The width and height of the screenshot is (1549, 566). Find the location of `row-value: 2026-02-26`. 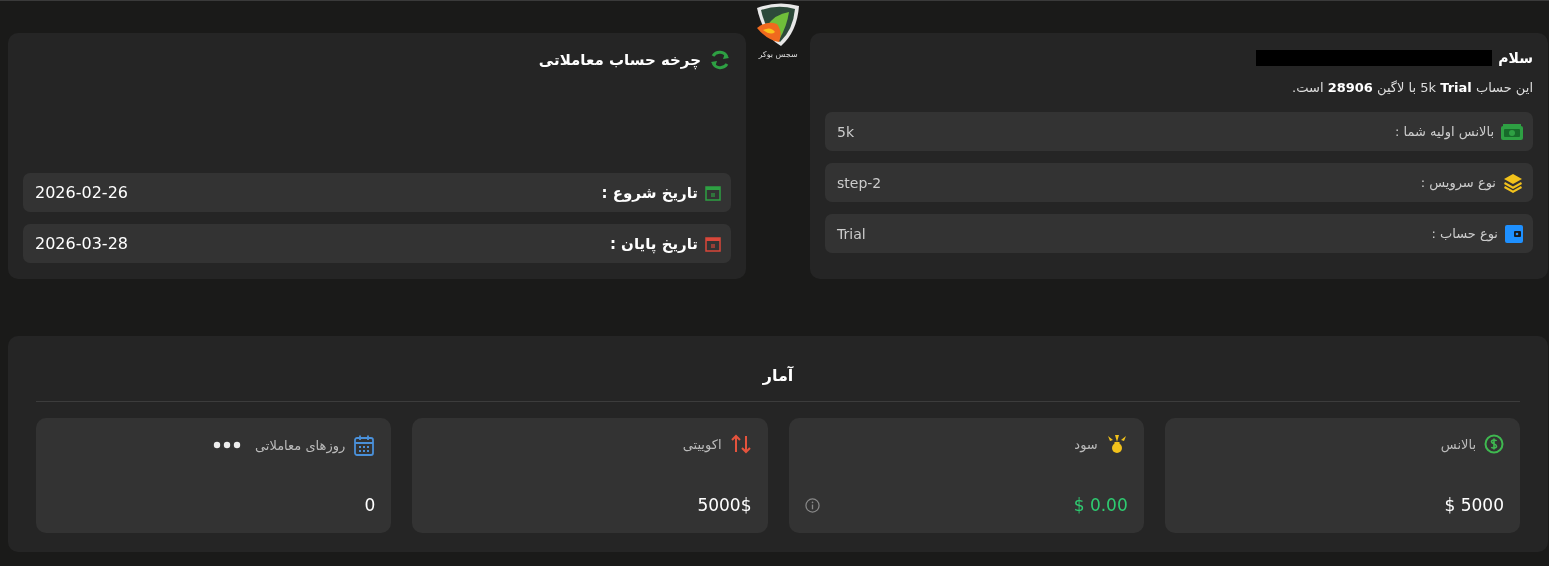

row-value: 2026-02-26 is located at coordinates (81, 192).